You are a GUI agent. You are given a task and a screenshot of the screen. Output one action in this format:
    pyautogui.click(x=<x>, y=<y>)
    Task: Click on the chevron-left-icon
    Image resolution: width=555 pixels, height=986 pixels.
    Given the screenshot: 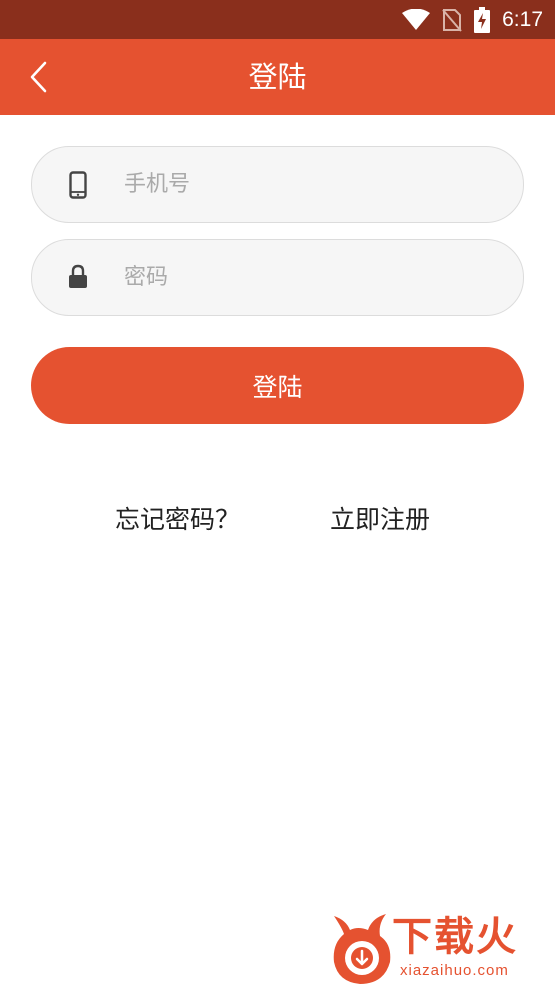 What is the action you would take?
    pyautogui.click(x=38, y=77)
    